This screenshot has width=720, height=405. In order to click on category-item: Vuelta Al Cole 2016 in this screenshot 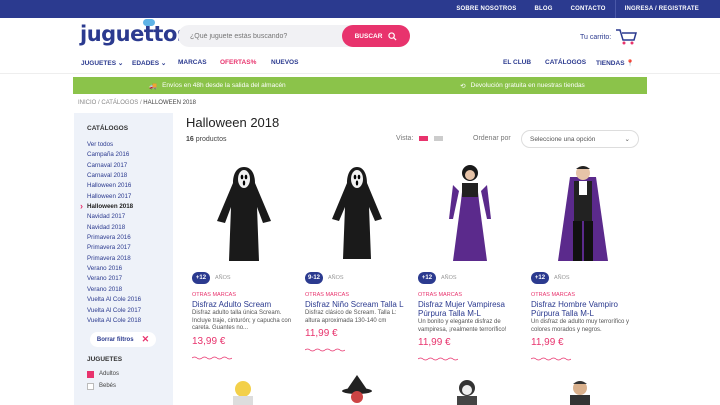, I will do `click(130, 300)`.